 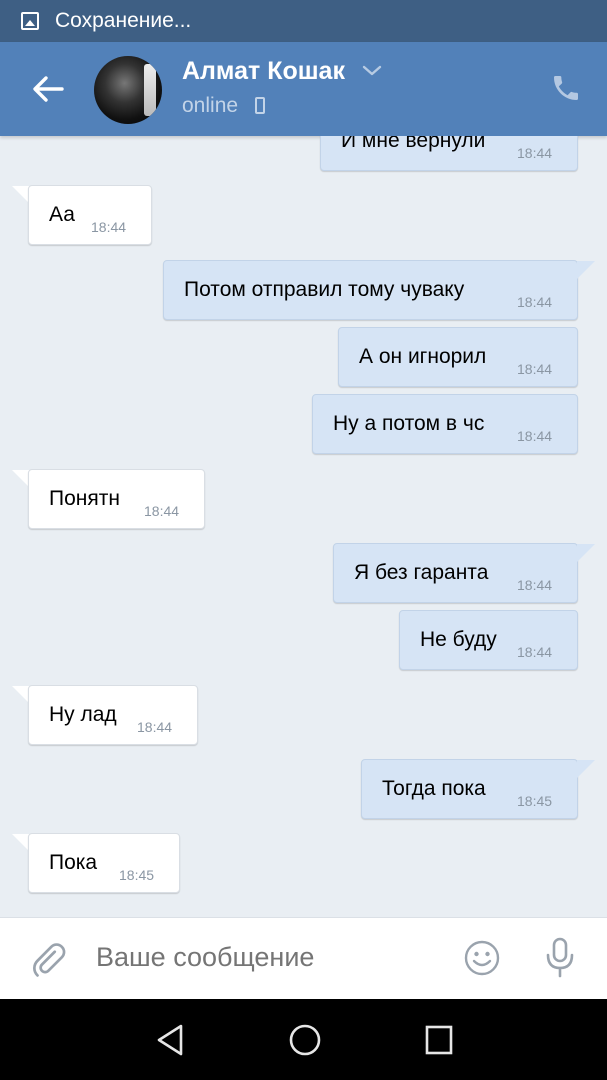 What do you see at coordinates (413, 144) in the screenshot?
I see `message-text: И мне вернули` at bounding box center [413, 144].